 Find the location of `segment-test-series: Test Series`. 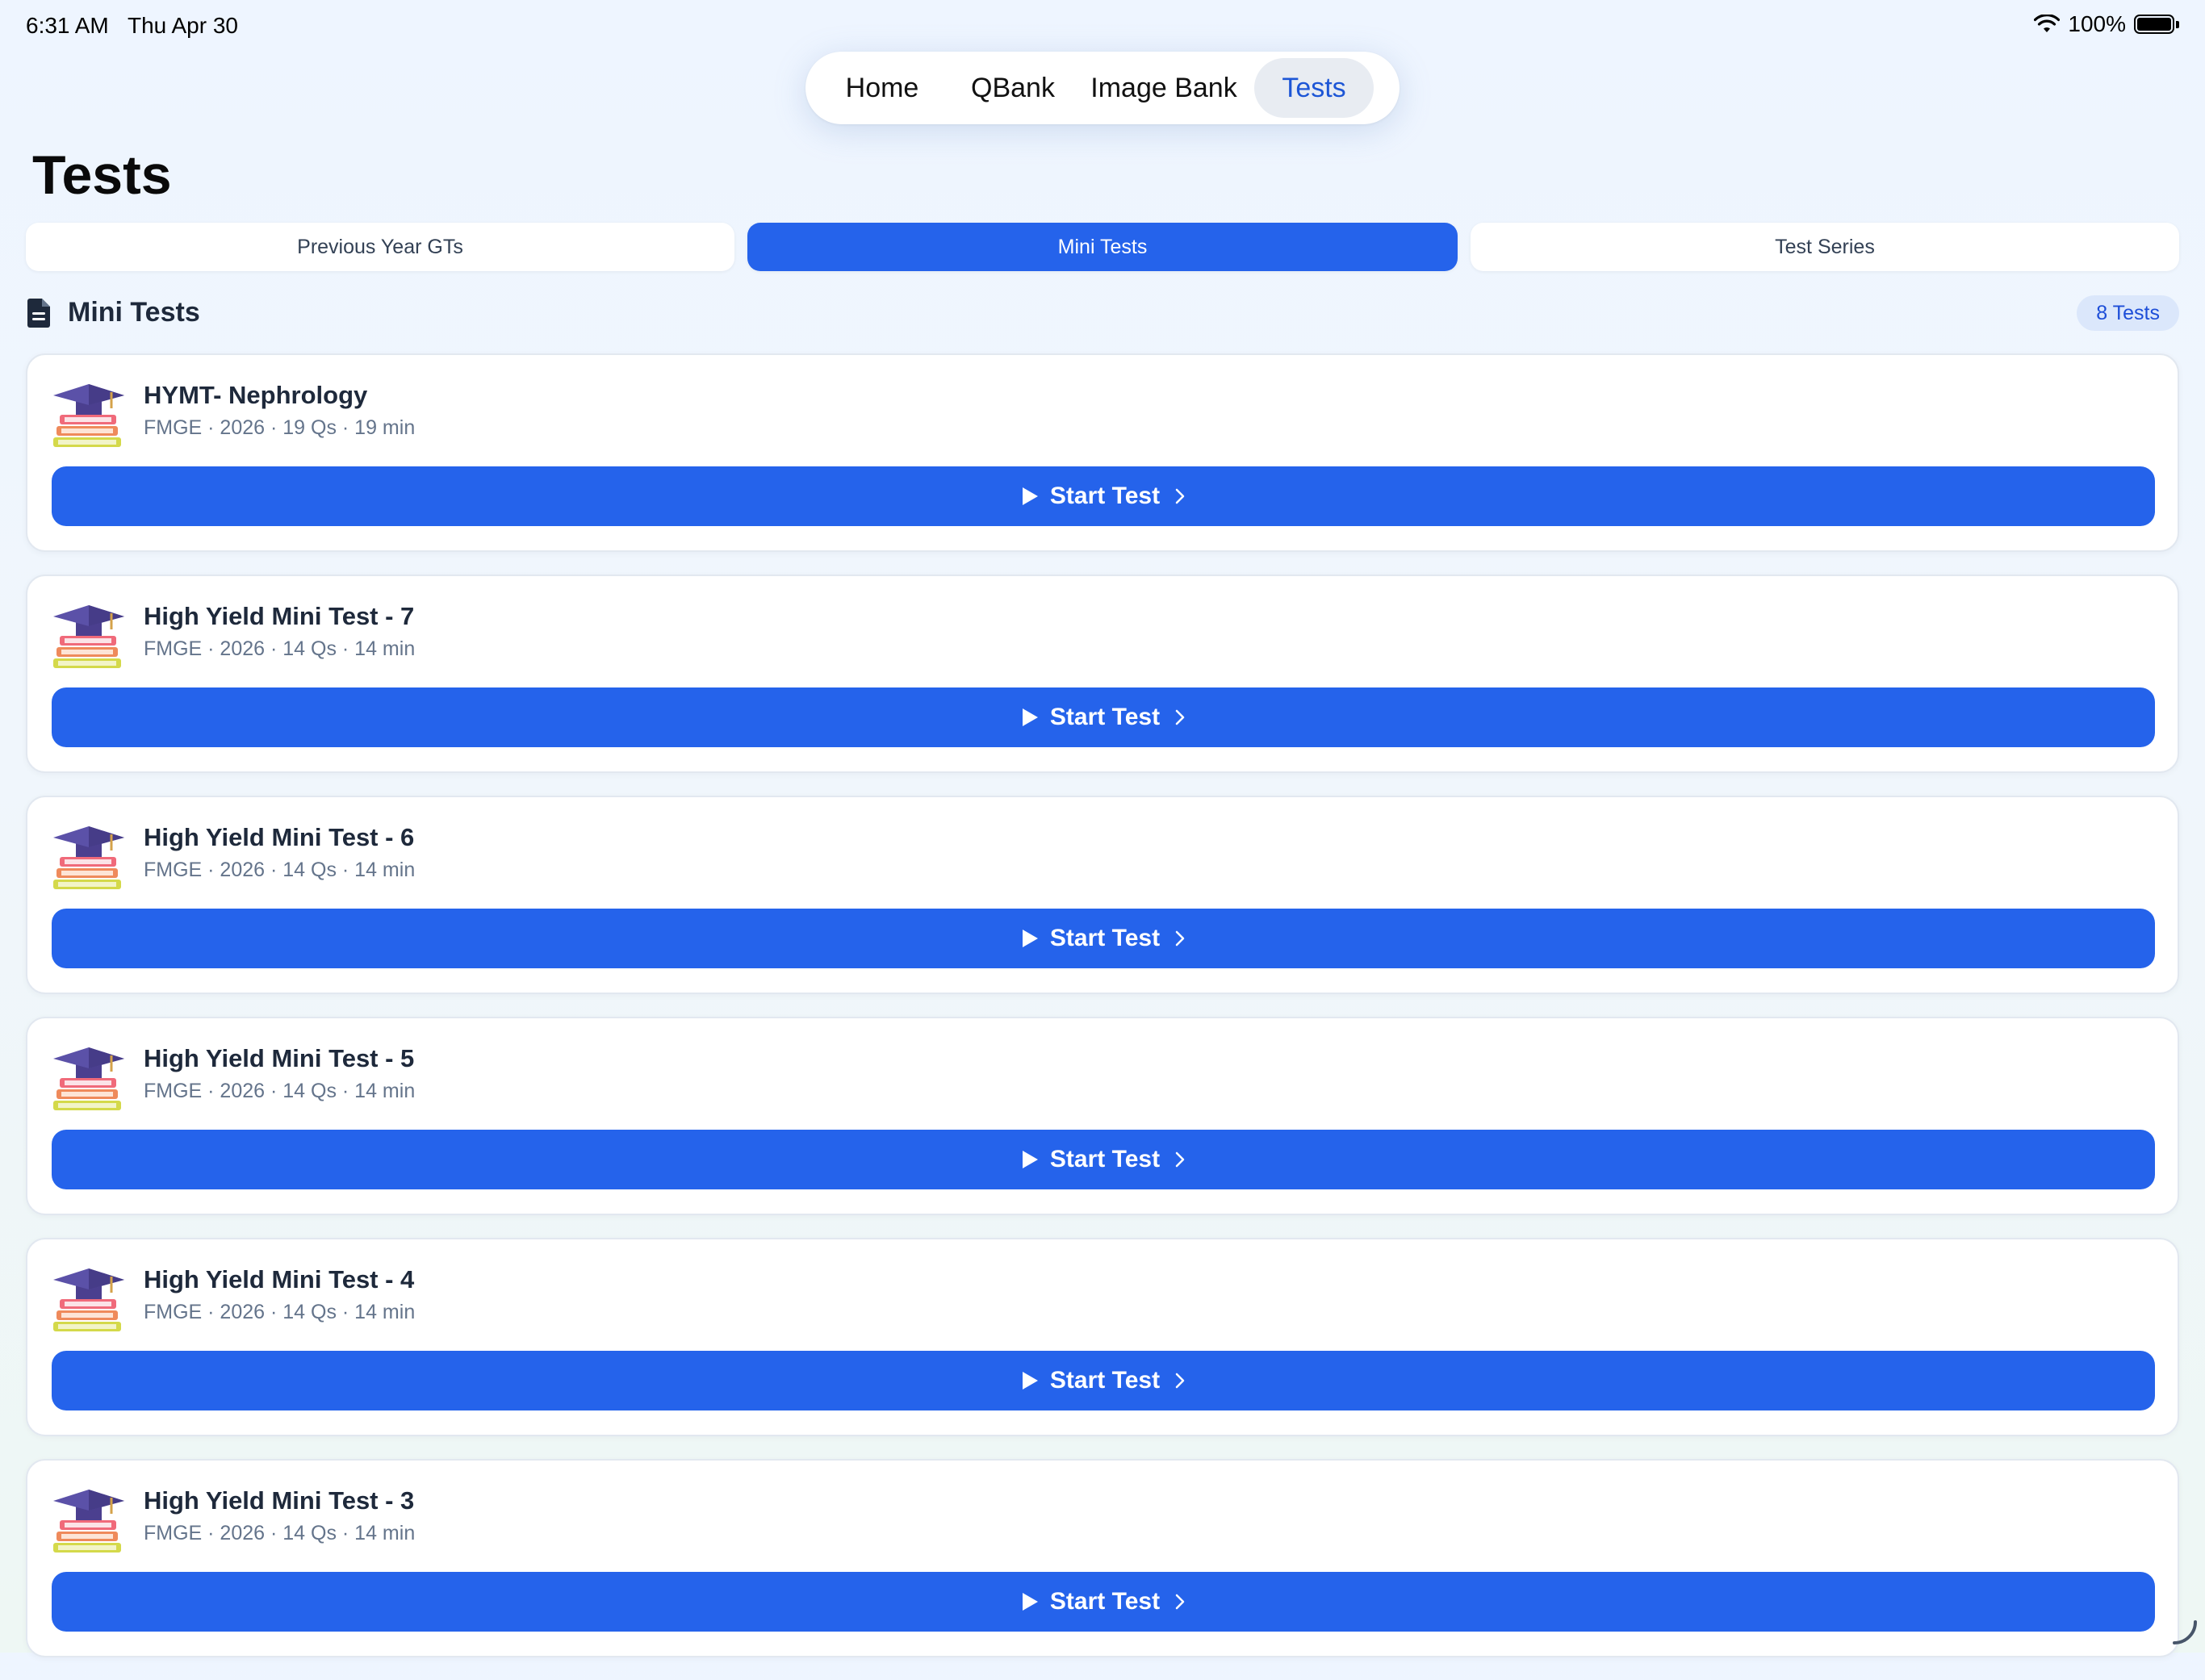

segment-test-series: Test Series is located at coordinates (1825, 247).